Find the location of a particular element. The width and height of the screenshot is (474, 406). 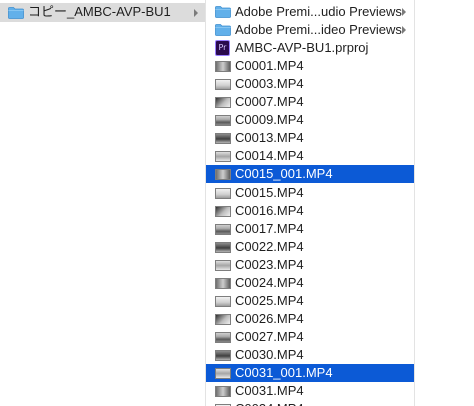

file-row: C0007.MP4 is located at coordinates (310, 102).